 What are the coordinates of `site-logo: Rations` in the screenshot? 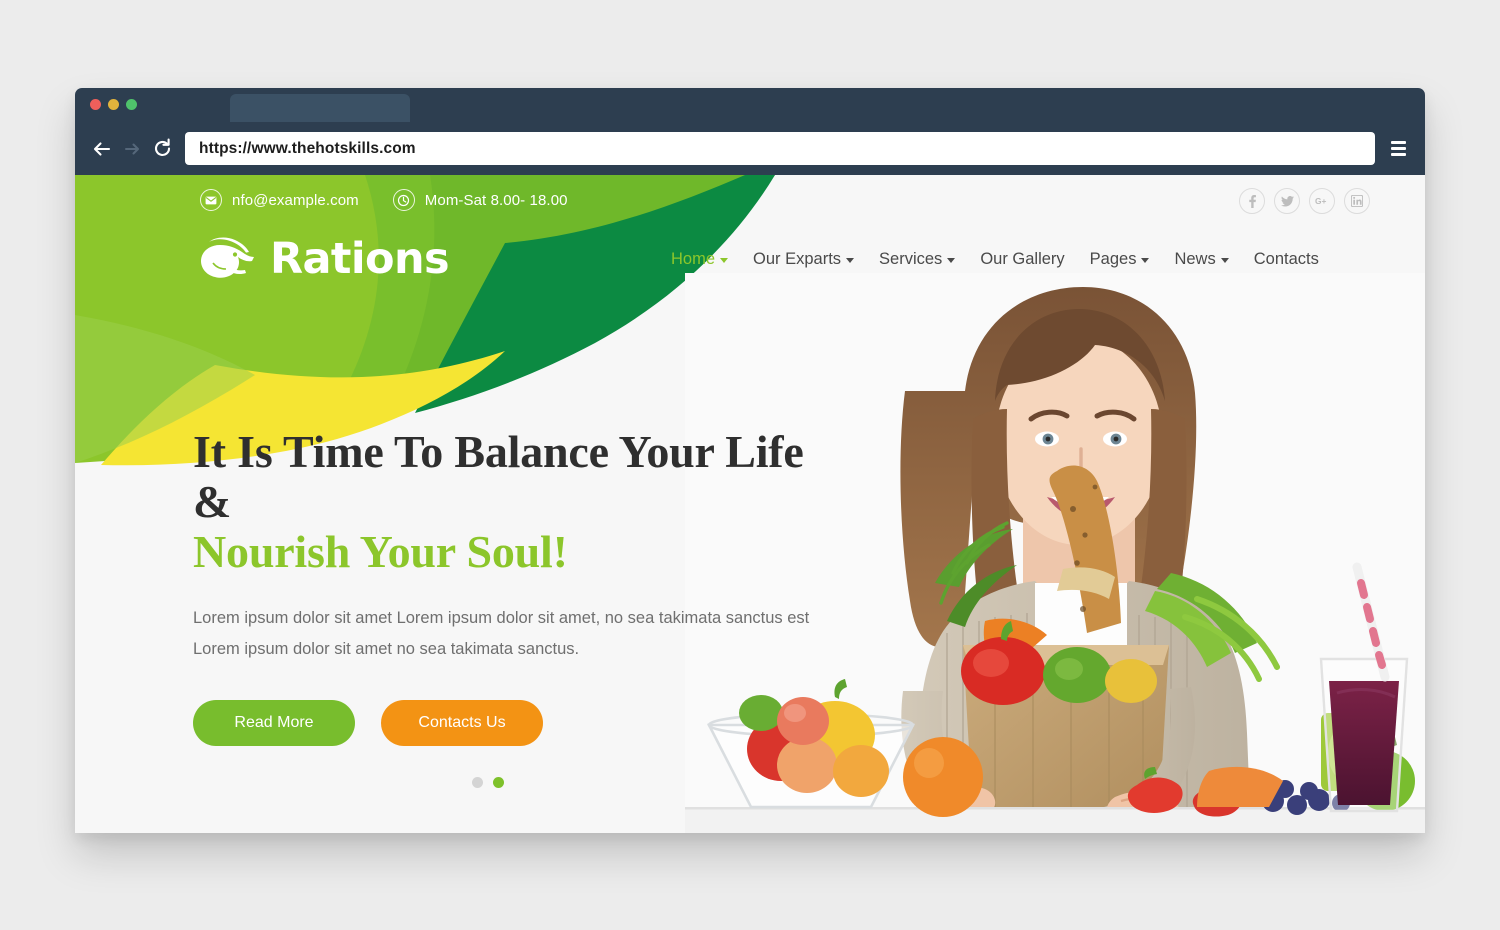 It's located at (321, 259).